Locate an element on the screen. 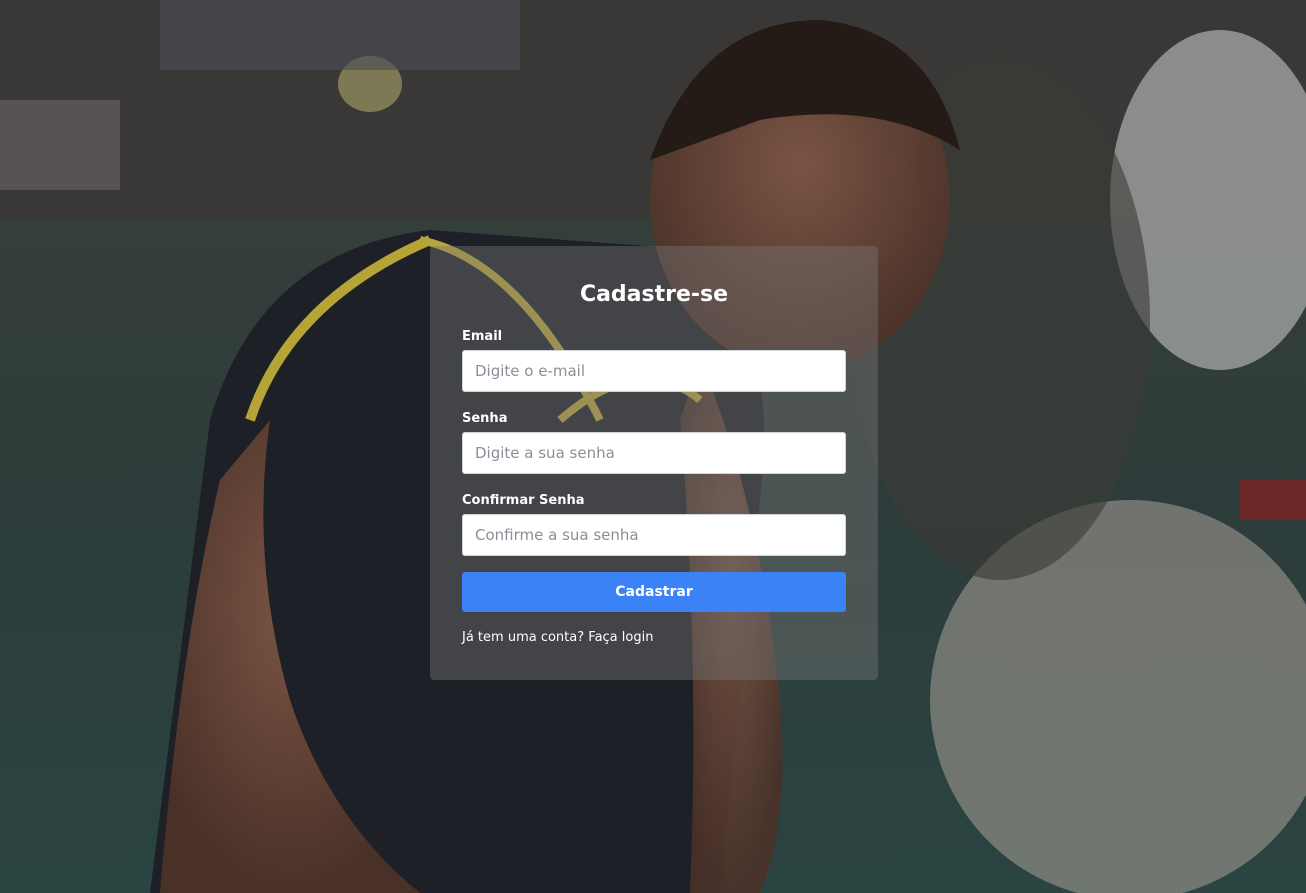 This screenshot has height=893, width=1306. password-label: Senha is located at coordinates (485, 418).